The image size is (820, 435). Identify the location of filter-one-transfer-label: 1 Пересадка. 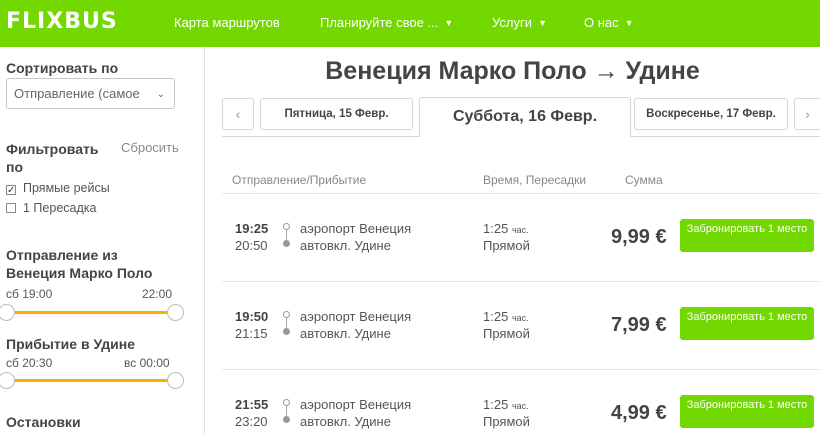
(60, 208).